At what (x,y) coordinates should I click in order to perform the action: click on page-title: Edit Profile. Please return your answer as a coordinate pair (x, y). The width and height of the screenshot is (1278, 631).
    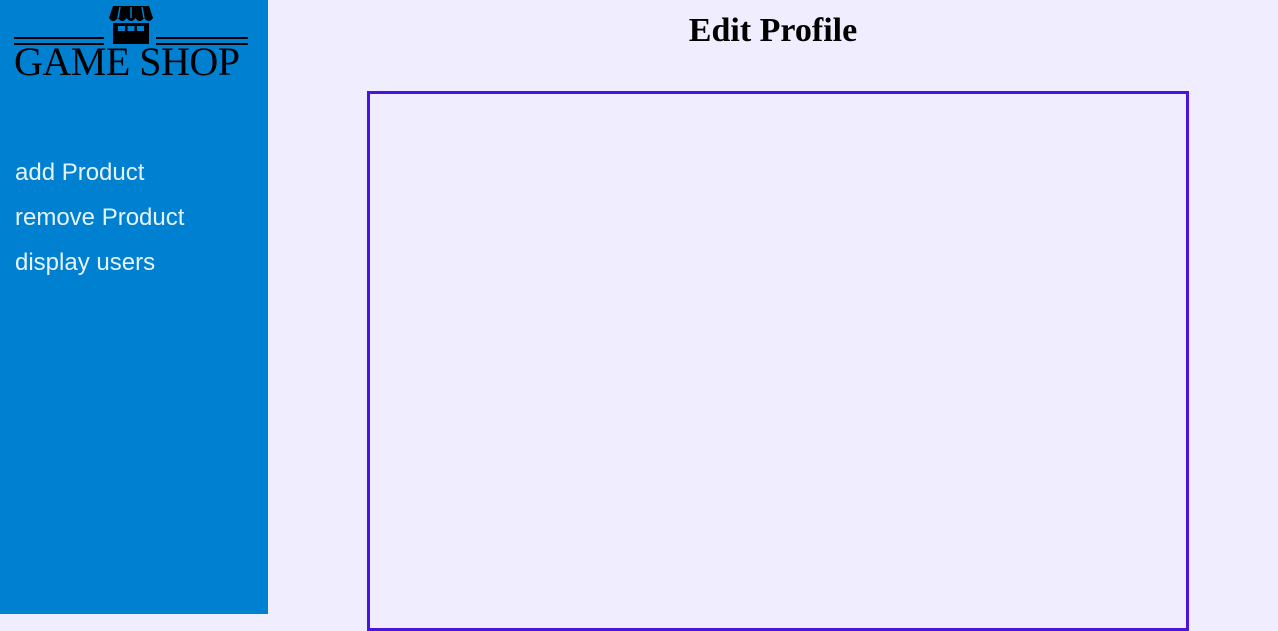
    Looking at the image, I should click on (773, 30).